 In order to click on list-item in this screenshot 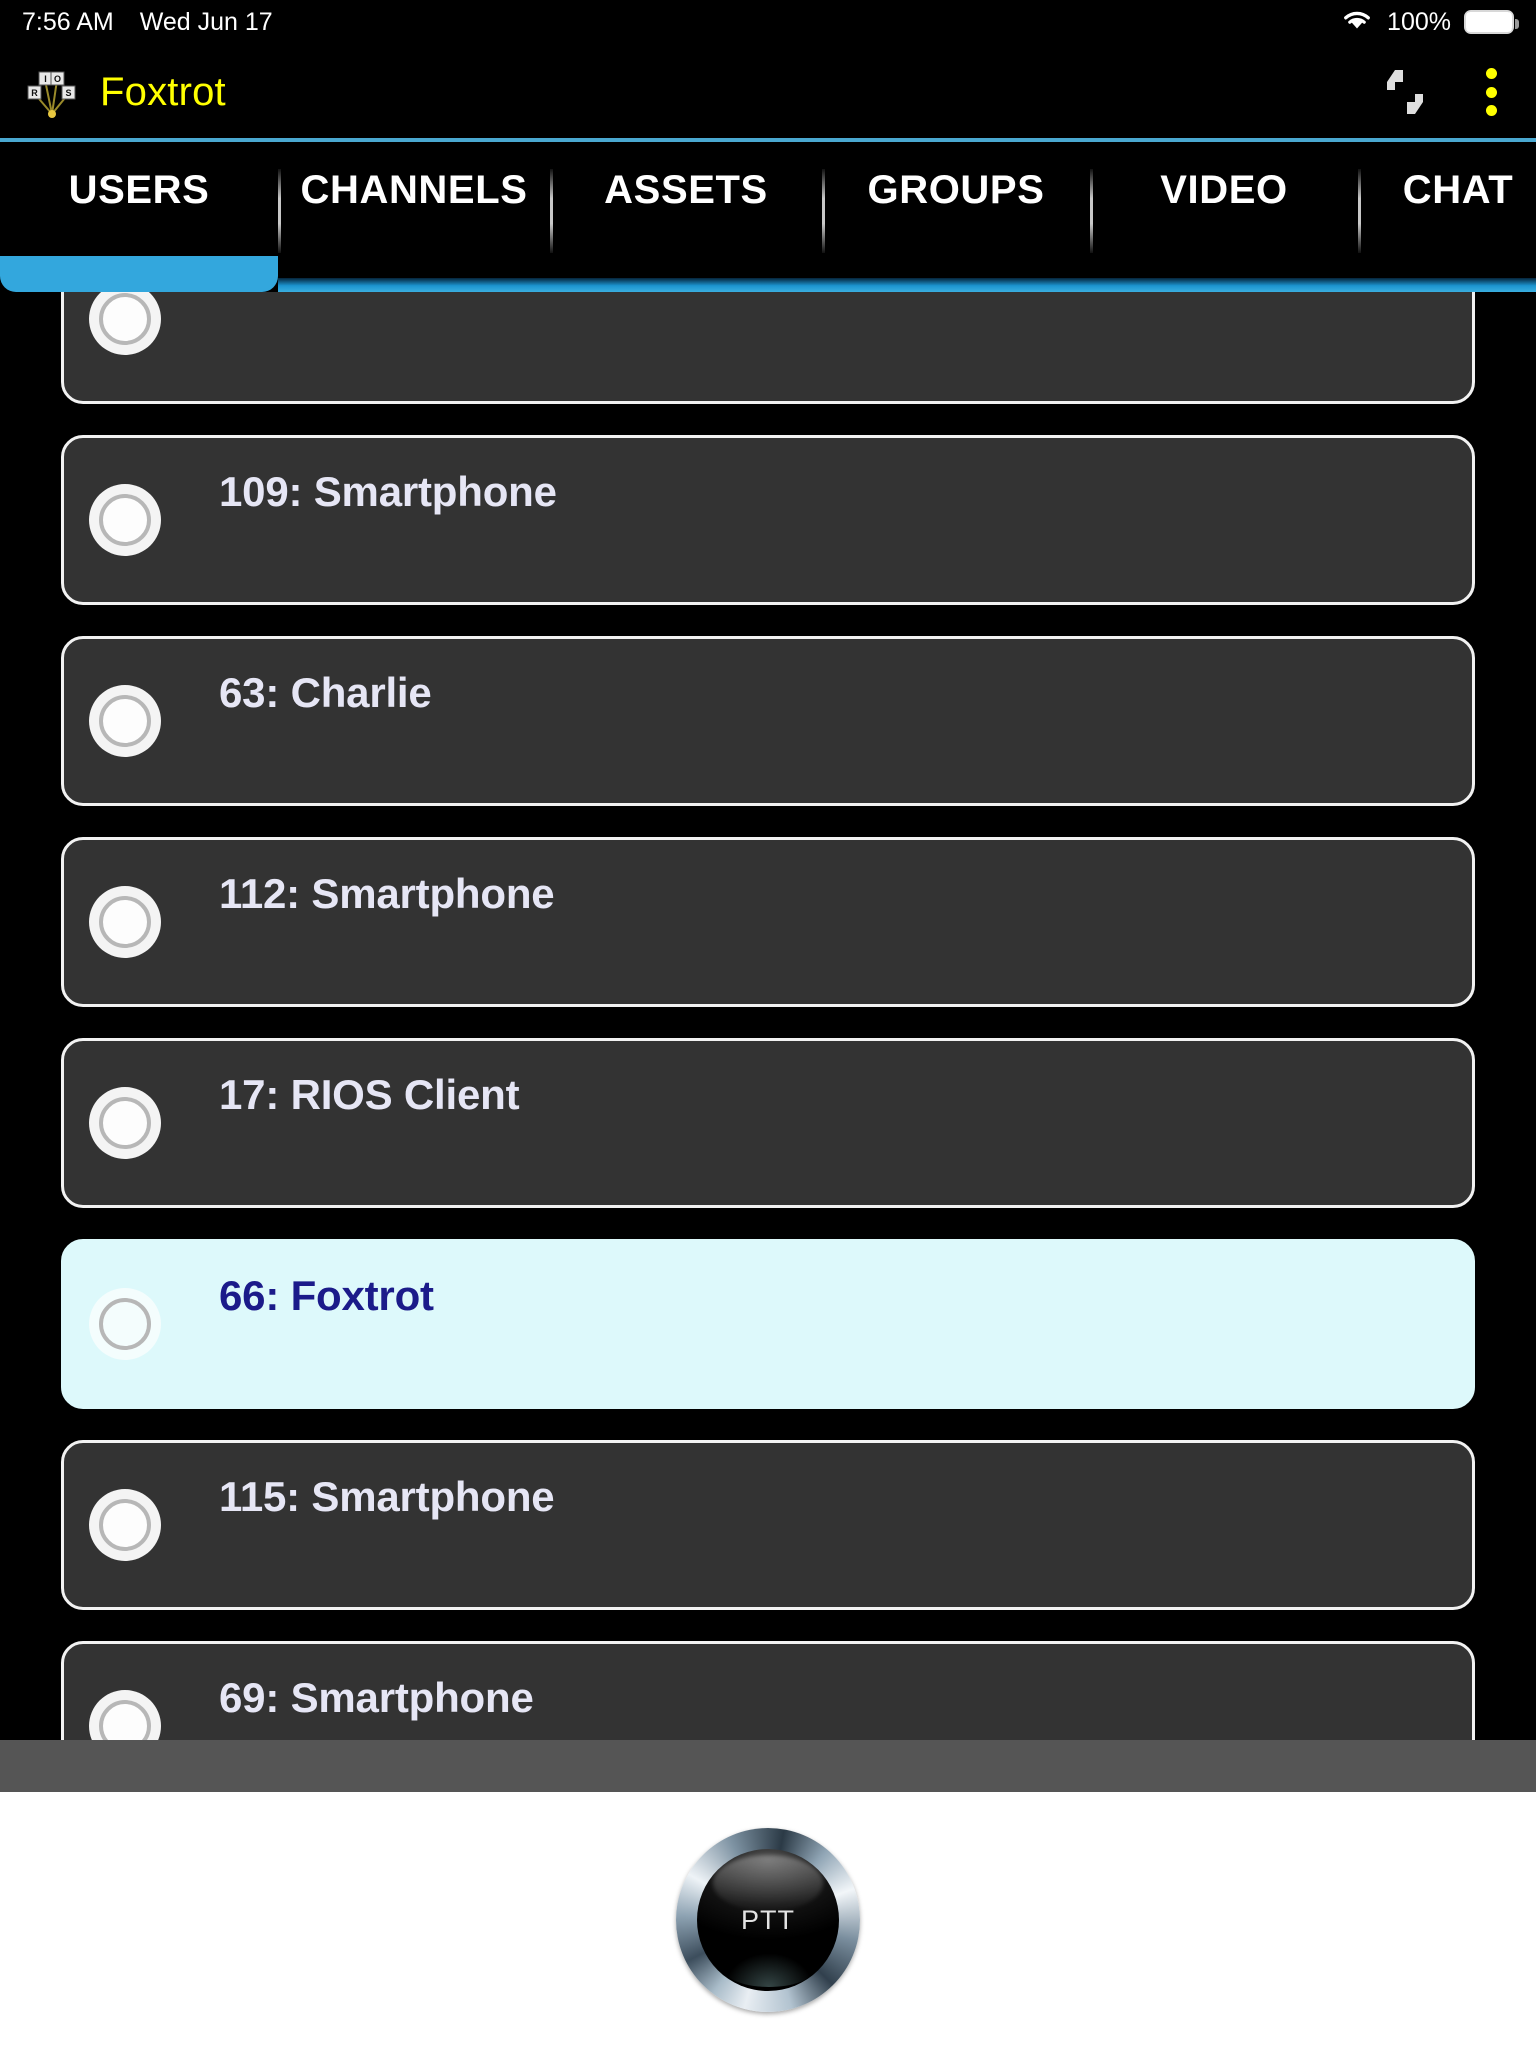, I will do `click(768, 348)`.